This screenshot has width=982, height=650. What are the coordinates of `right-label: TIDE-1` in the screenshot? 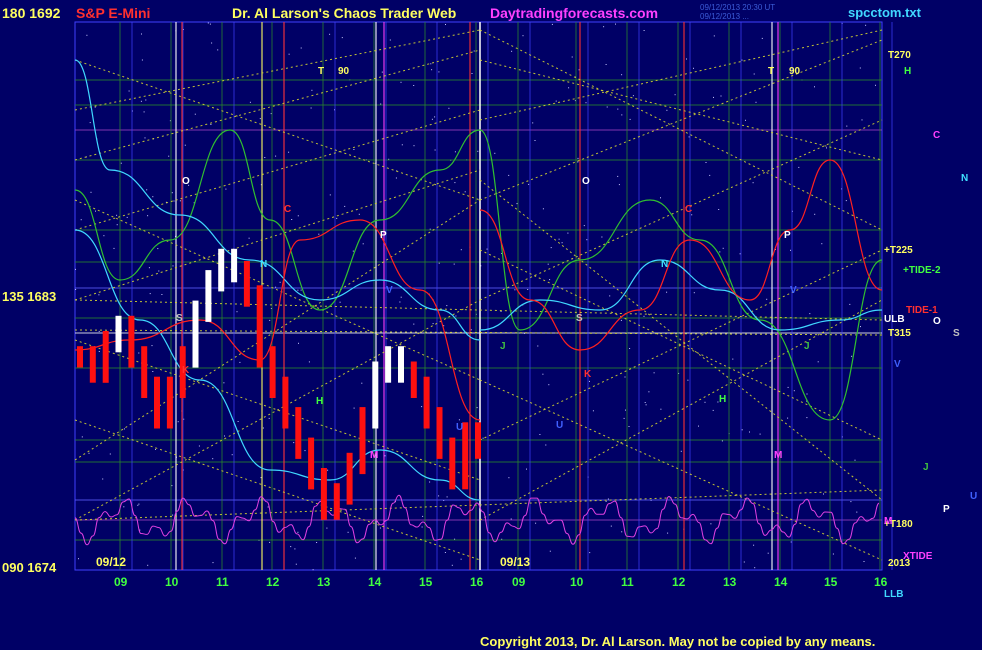 It's located at (922, 310).